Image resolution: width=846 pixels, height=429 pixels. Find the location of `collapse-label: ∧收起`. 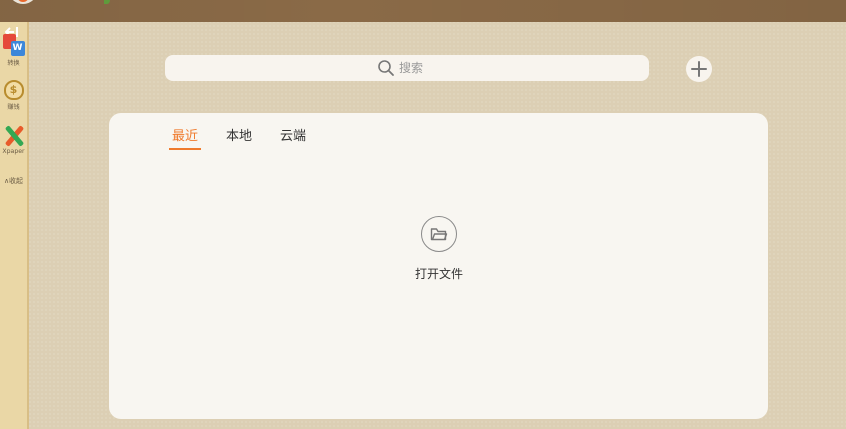

collapse-label: ∧收起 is located at coordinates (13, 181).